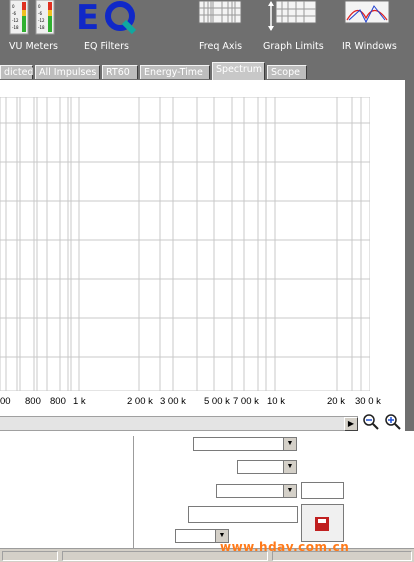  What do you see at coordinates (207, 555) in the screenshot?
I see `status-bar` at bounding box center [207, 555].